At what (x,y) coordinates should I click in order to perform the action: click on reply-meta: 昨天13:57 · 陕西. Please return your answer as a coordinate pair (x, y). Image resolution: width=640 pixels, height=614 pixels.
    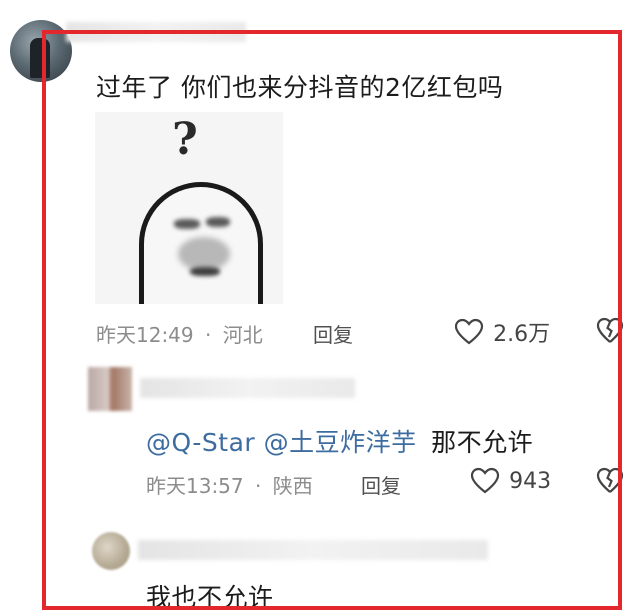
    Looking at the image, I should click on (229, 484).